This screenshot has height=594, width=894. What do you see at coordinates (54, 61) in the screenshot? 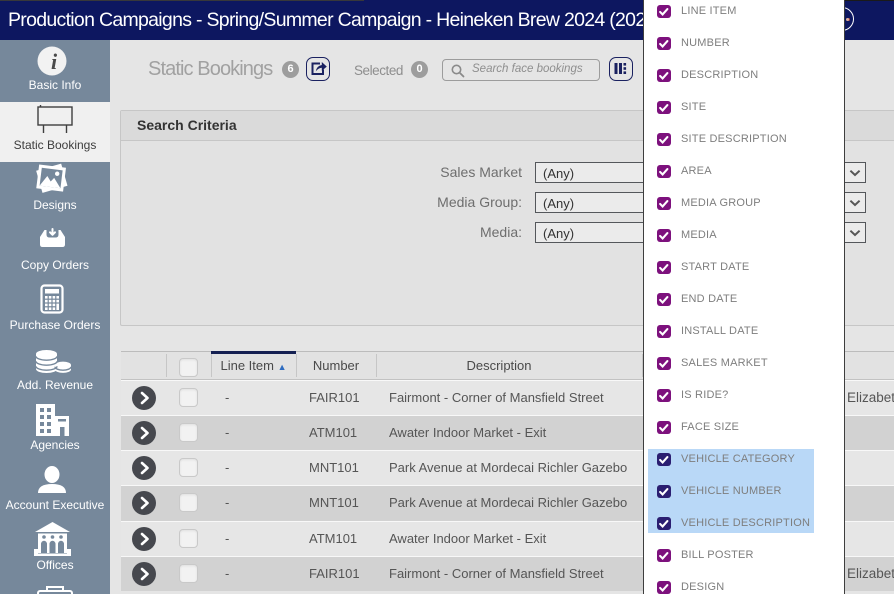
I see `svg-text: i` at bounding box center [54, 61].